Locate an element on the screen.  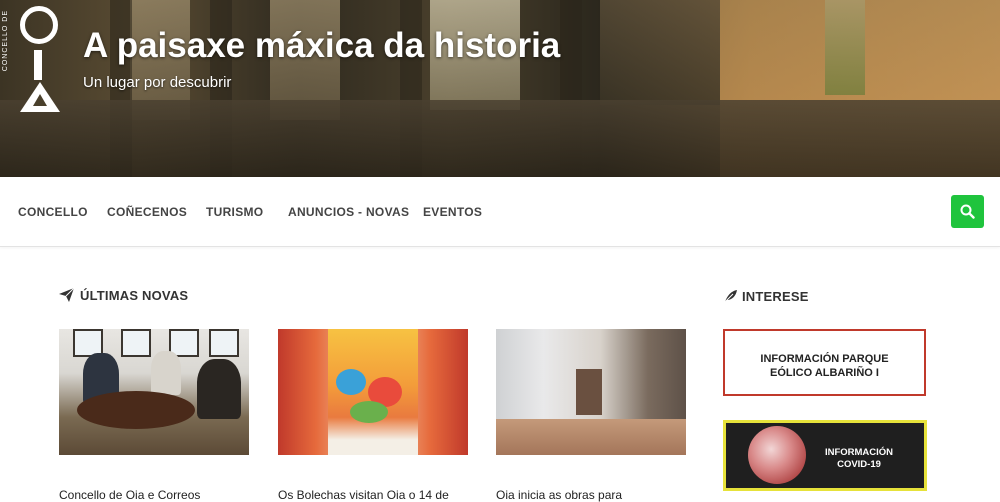
banner-line-1: INFORMACIÓN PARQUE is located at coordinates (824, 359).